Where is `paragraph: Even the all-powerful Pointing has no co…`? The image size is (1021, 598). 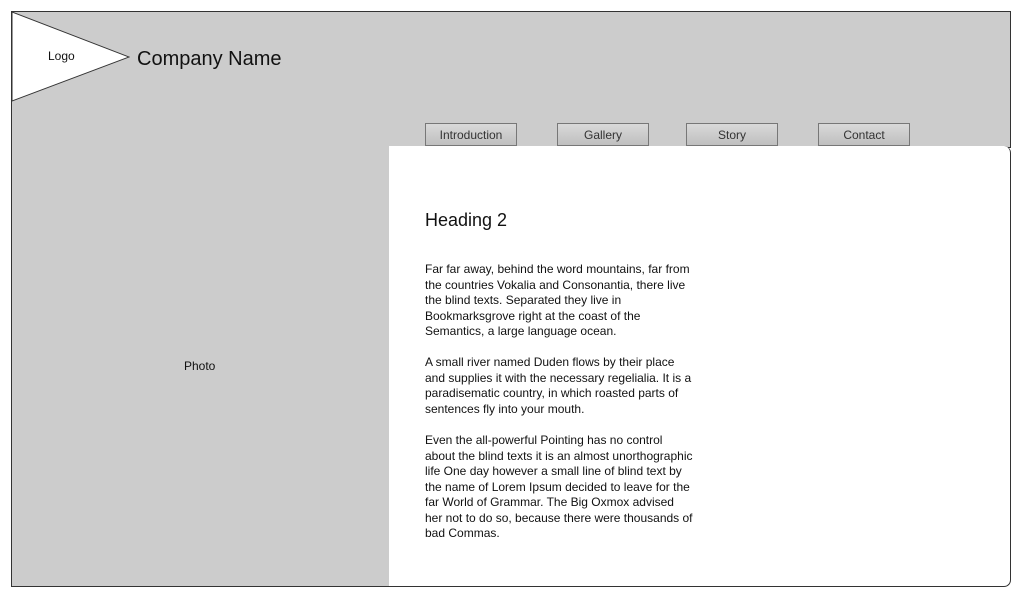
paragraph: Even the all-powerful Pointing has no co… is located at coordinates (559, 486).